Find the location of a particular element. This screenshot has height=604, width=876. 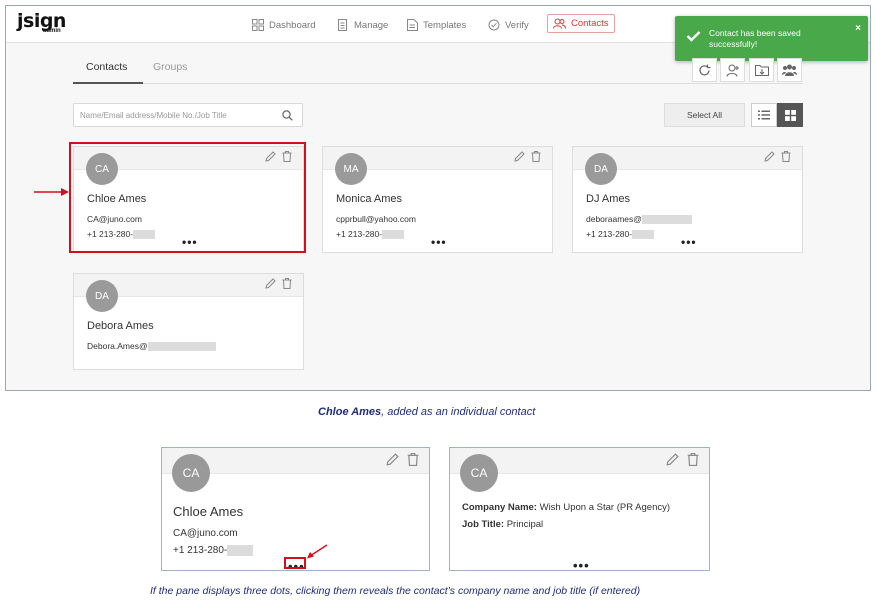

nav-dashboard-label: Dashboard is located at coordinates (292, 25).